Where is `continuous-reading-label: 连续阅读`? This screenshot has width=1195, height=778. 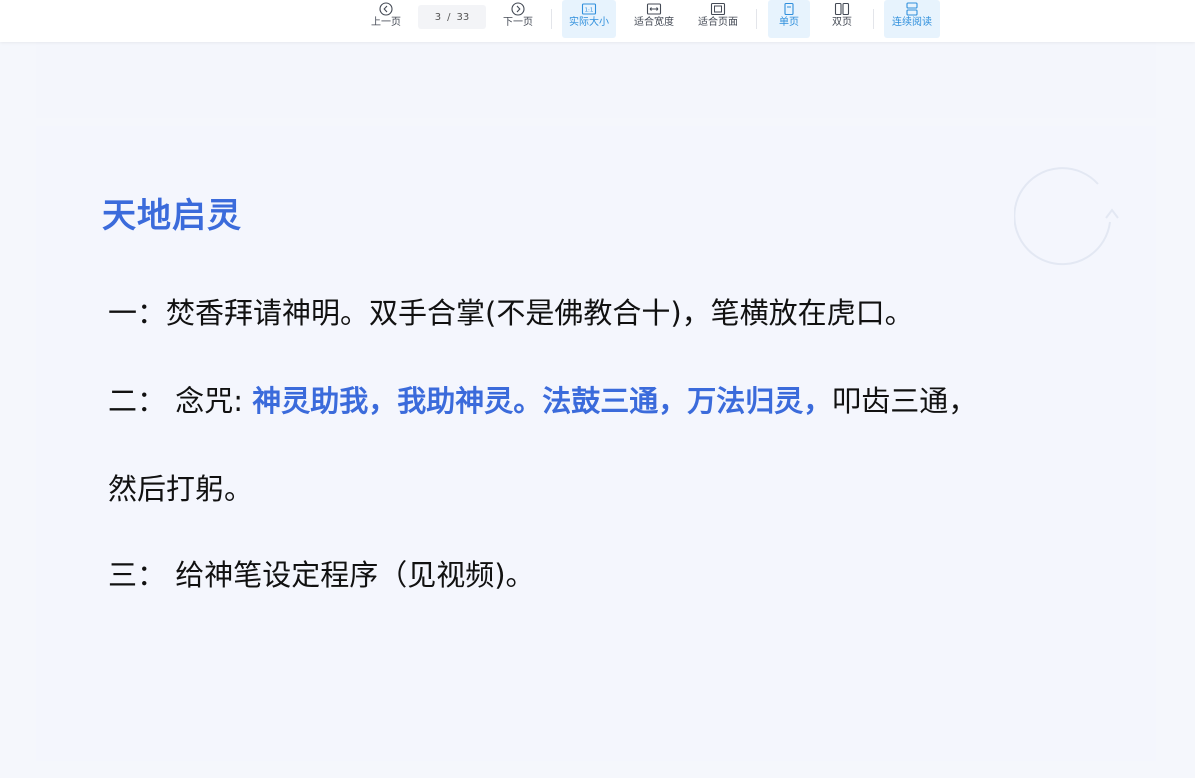 continuous-reading-label: 连续阅读 is located at coordinates (912, 22).